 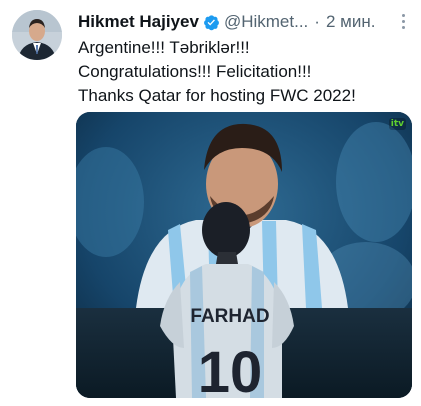 What do you see at coordinates (350, 22) in the screenshot?
I see `timestamp: 2 мин.` at bounding box center [350, 22].